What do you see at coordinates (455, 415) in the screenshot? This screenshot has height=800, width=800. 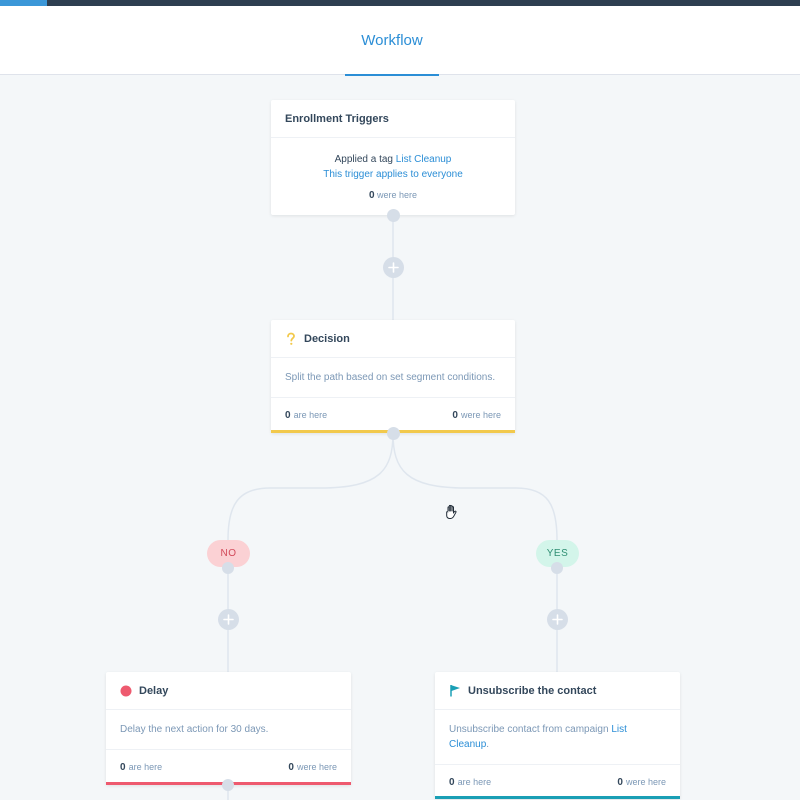 I see `decision-were-count: 0` at bounding box center [455, 415].